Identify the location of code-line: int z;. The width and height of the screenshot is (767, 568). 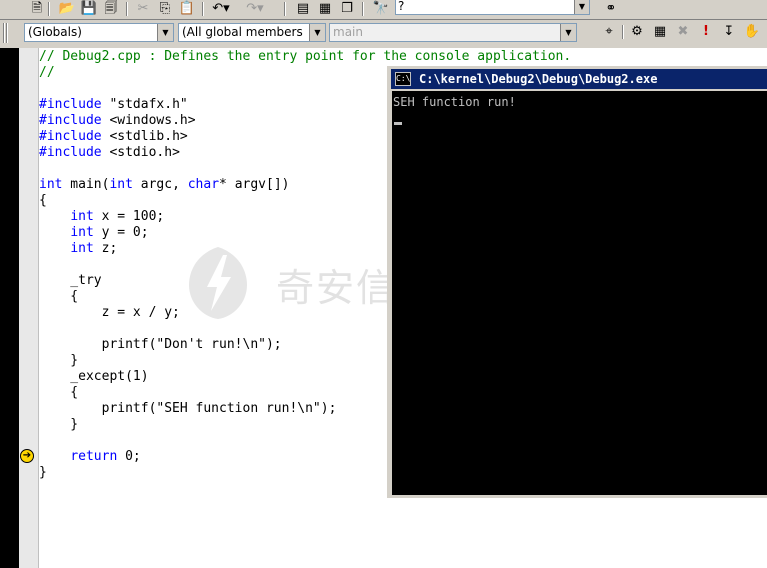
(78, 249).